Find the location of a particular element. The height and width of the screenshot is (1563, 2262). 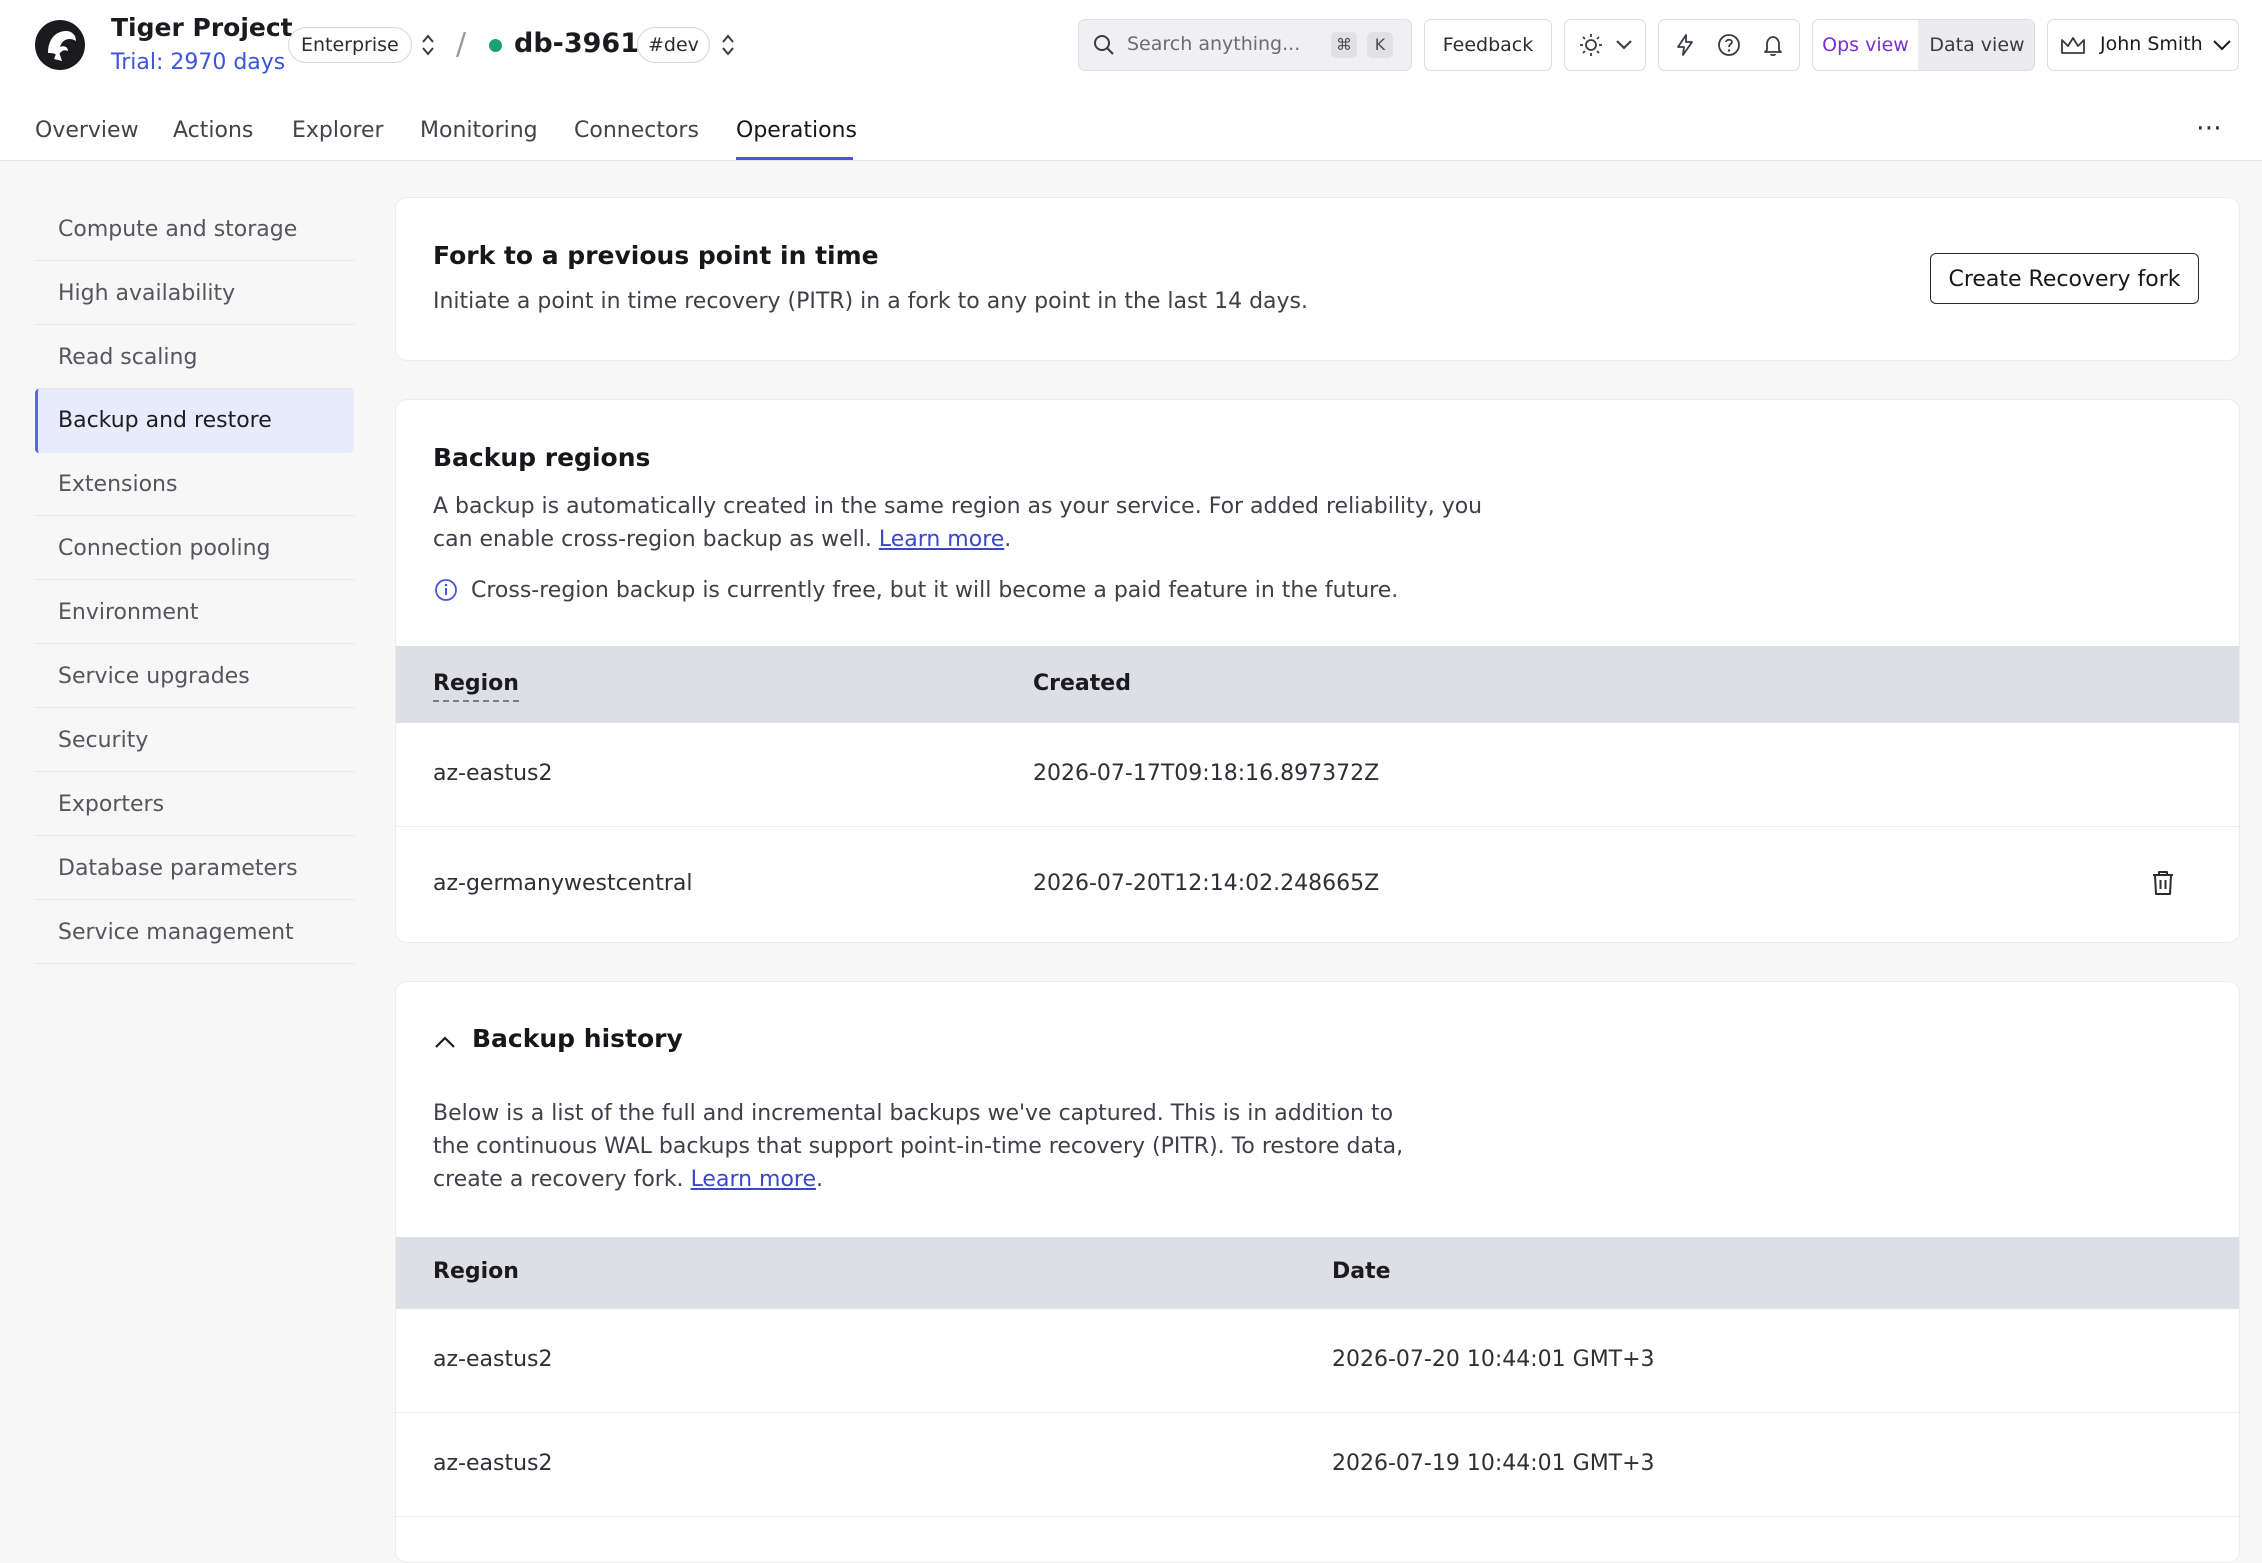

tab-actions: Actions is located at coordinates (213, 130).